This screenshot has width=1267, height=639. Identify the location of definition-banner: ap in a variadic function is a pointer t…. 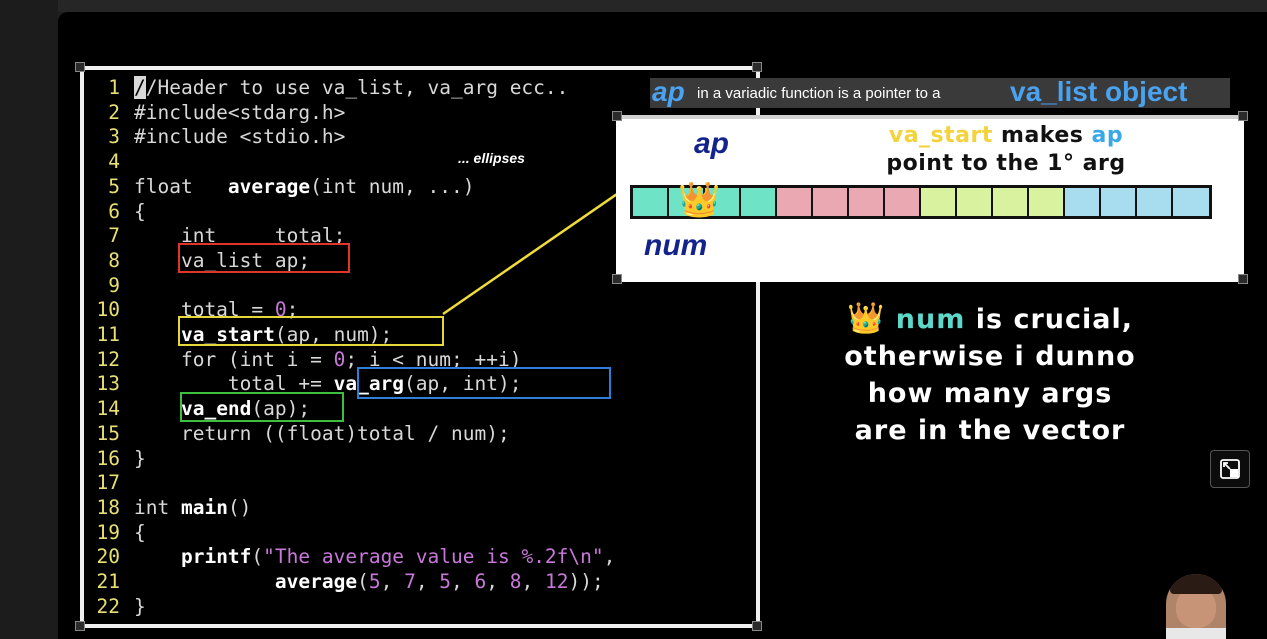
(940, 92).